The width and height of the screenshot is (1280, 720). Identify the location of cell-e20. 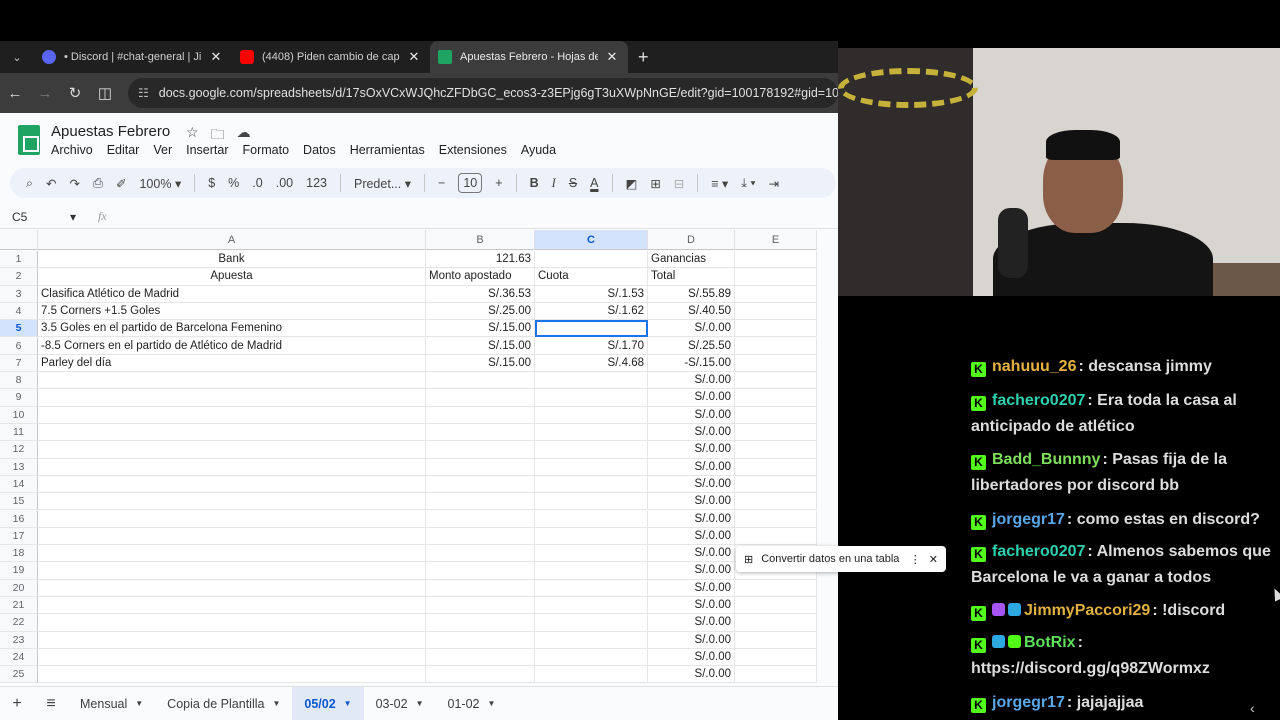
(776, 588).